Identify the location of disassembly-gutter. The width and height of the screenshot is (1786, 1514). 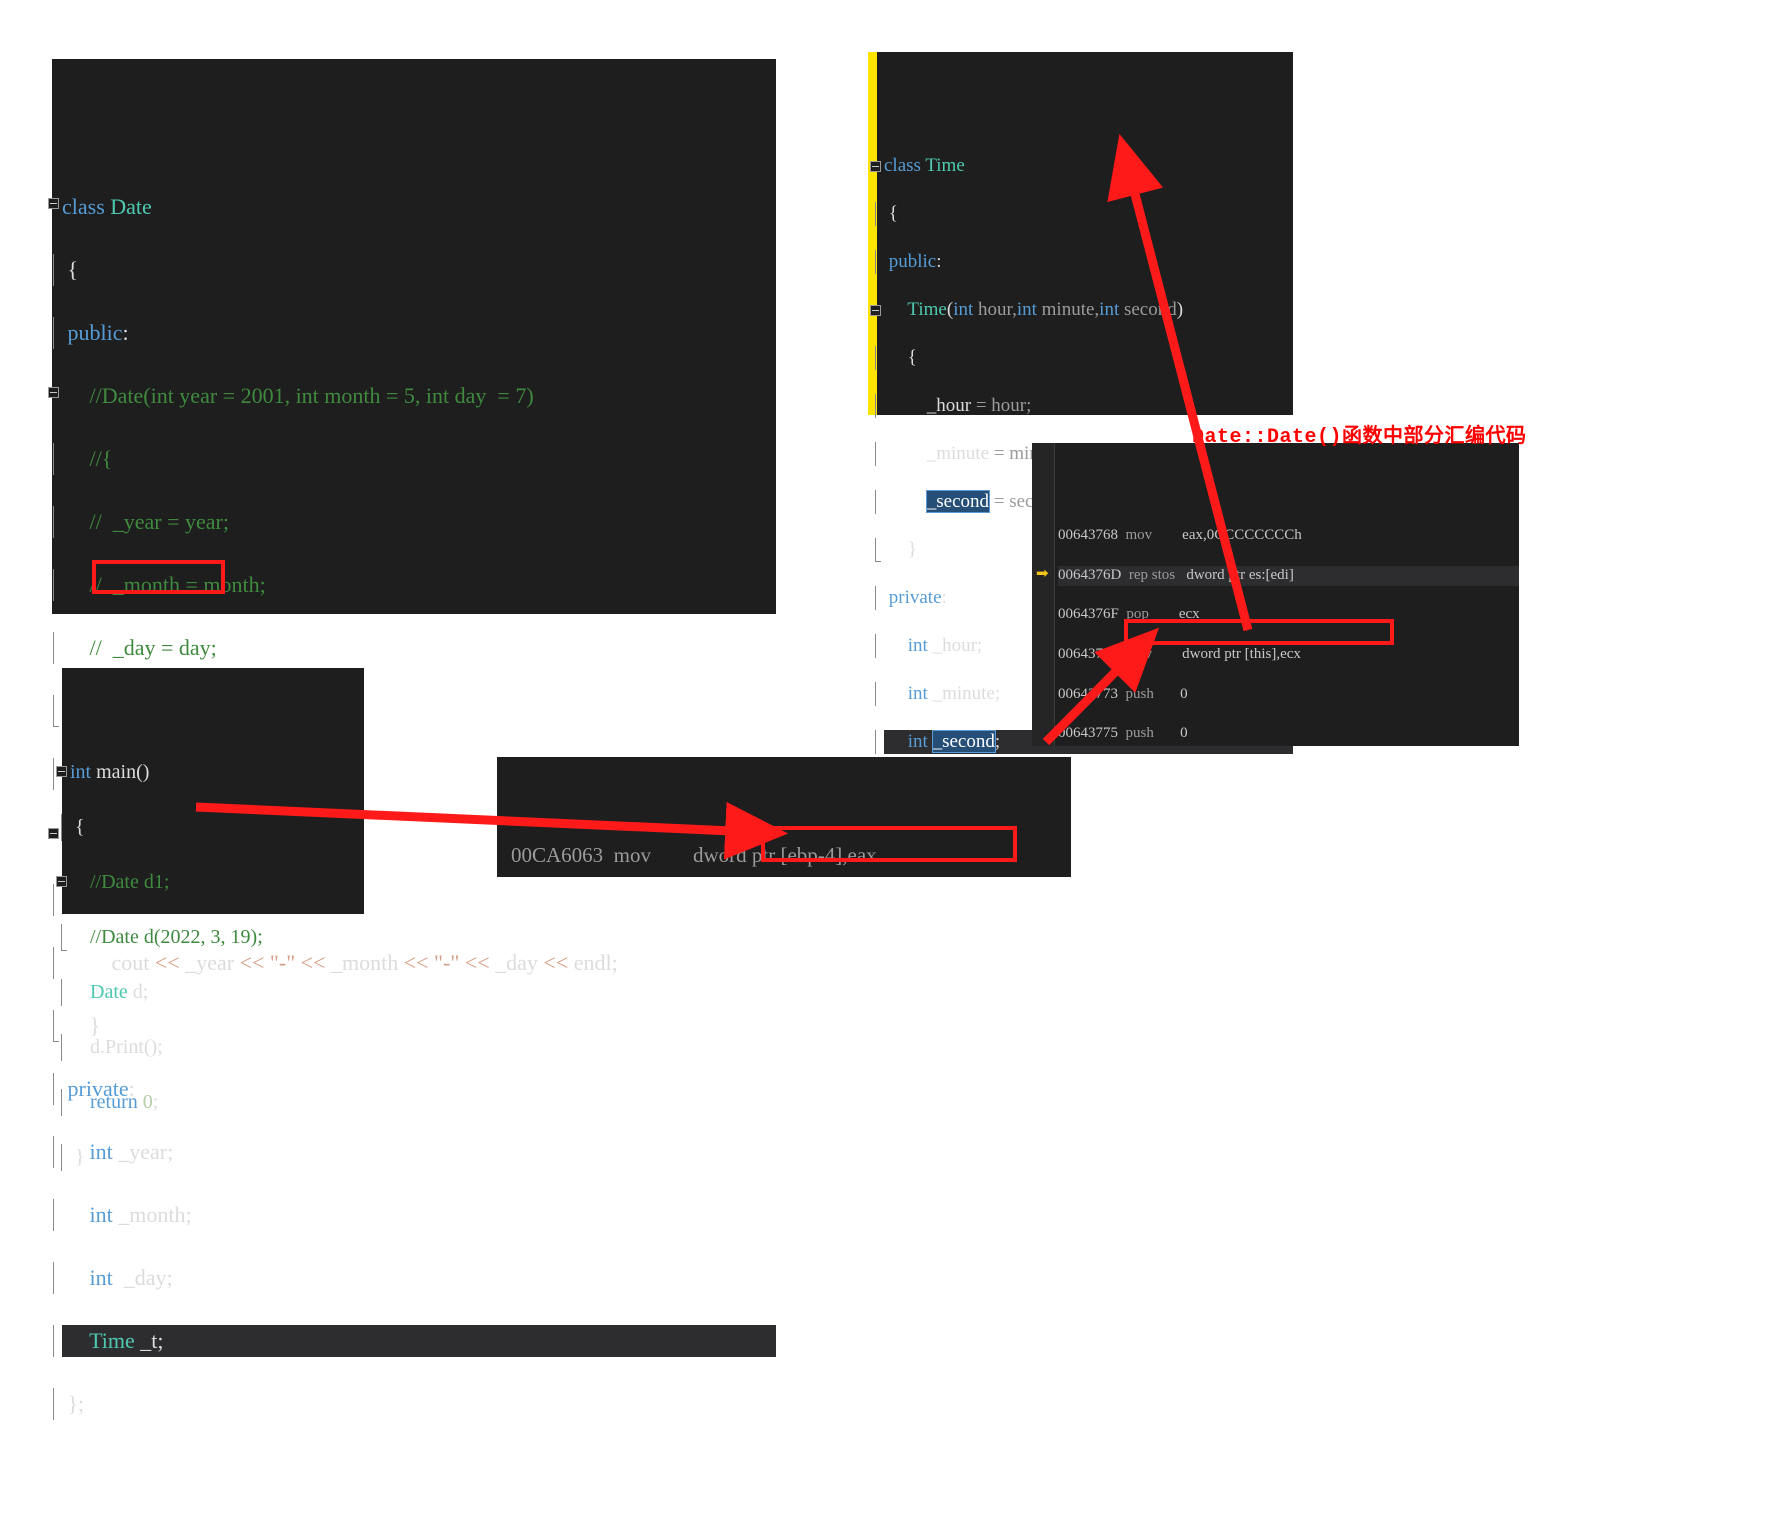
(1043, 594).